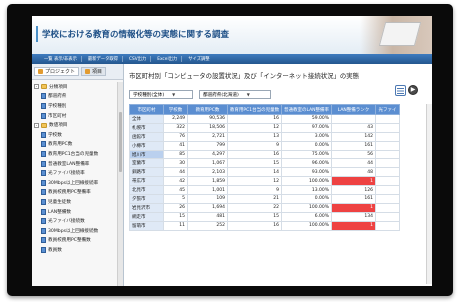 This screenshot has height=302, width=460. I want to click on tree-node: 児童生徒数, so click(78, 202).